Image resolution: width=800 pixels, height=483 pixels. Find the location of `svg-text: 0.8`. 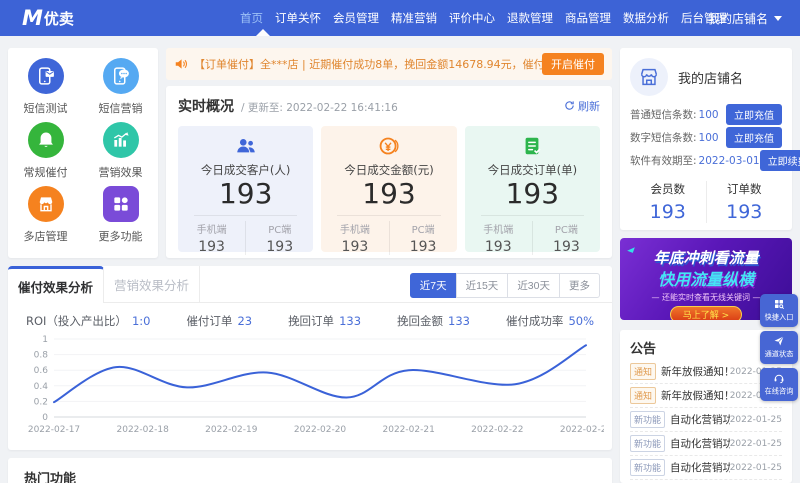

svg-text: 0.8 is located at coordinates (41, 356).